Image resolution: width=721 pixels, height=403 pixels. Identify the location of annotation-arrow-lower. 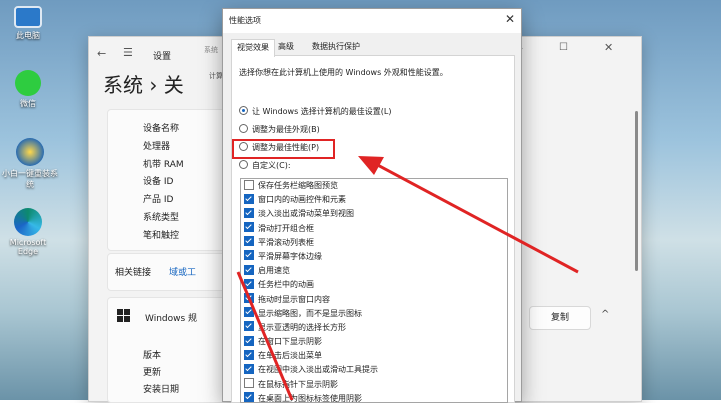
(265, 335).